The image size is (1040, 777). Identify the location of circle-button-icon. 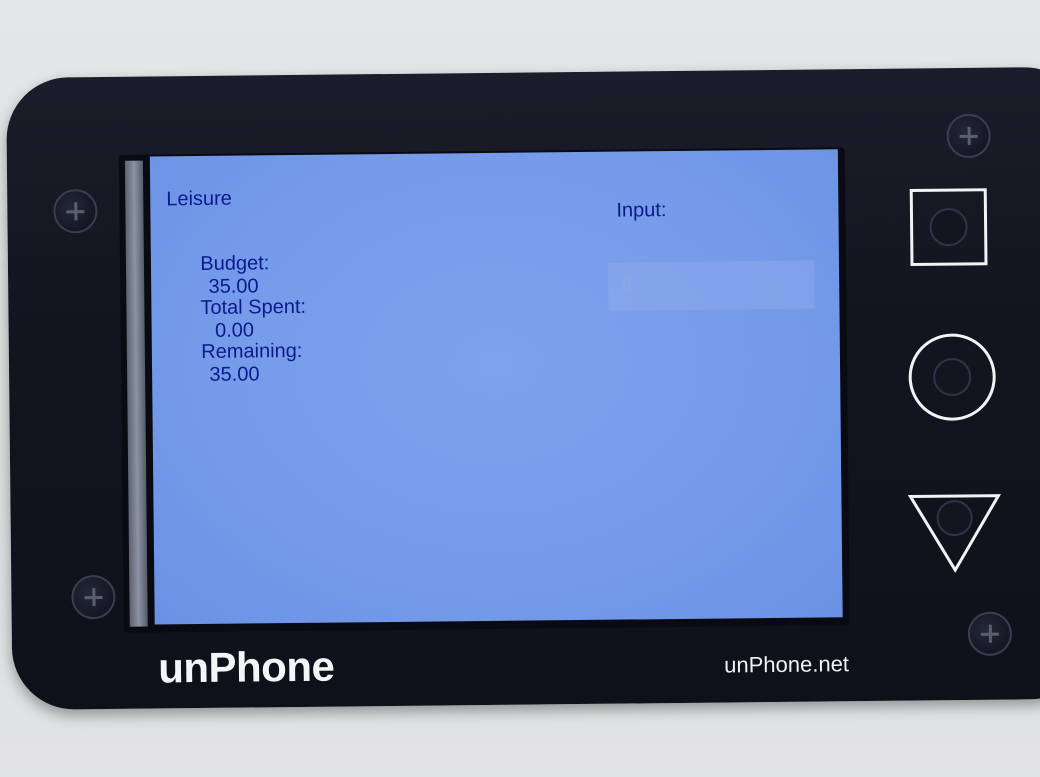
(952, 377).